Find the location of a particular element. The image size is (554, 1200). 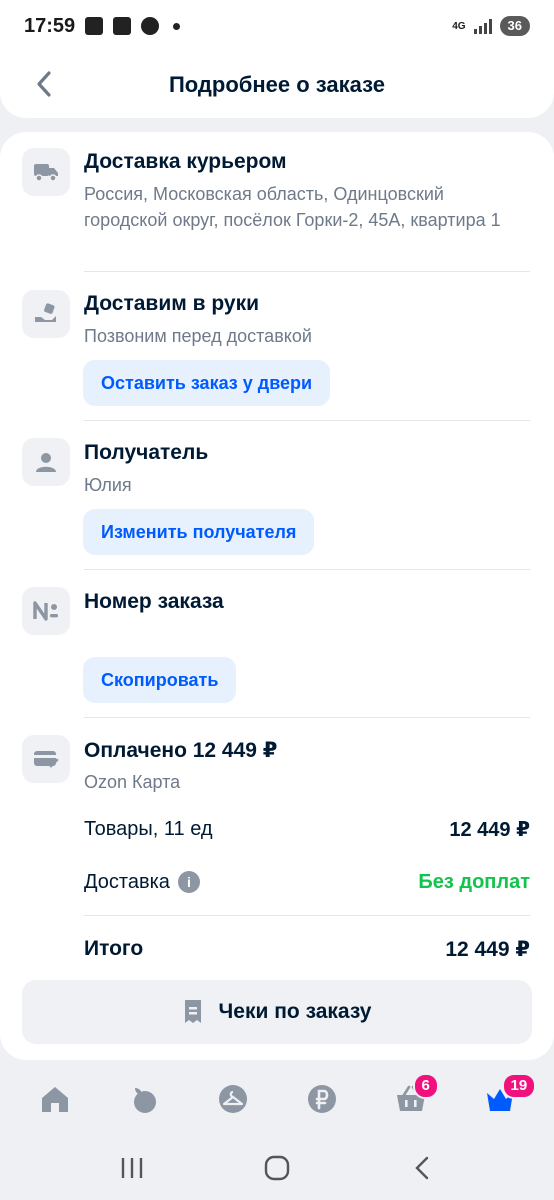

receipts-button: Чеки по заказу is located at coordinates (277, 1012).